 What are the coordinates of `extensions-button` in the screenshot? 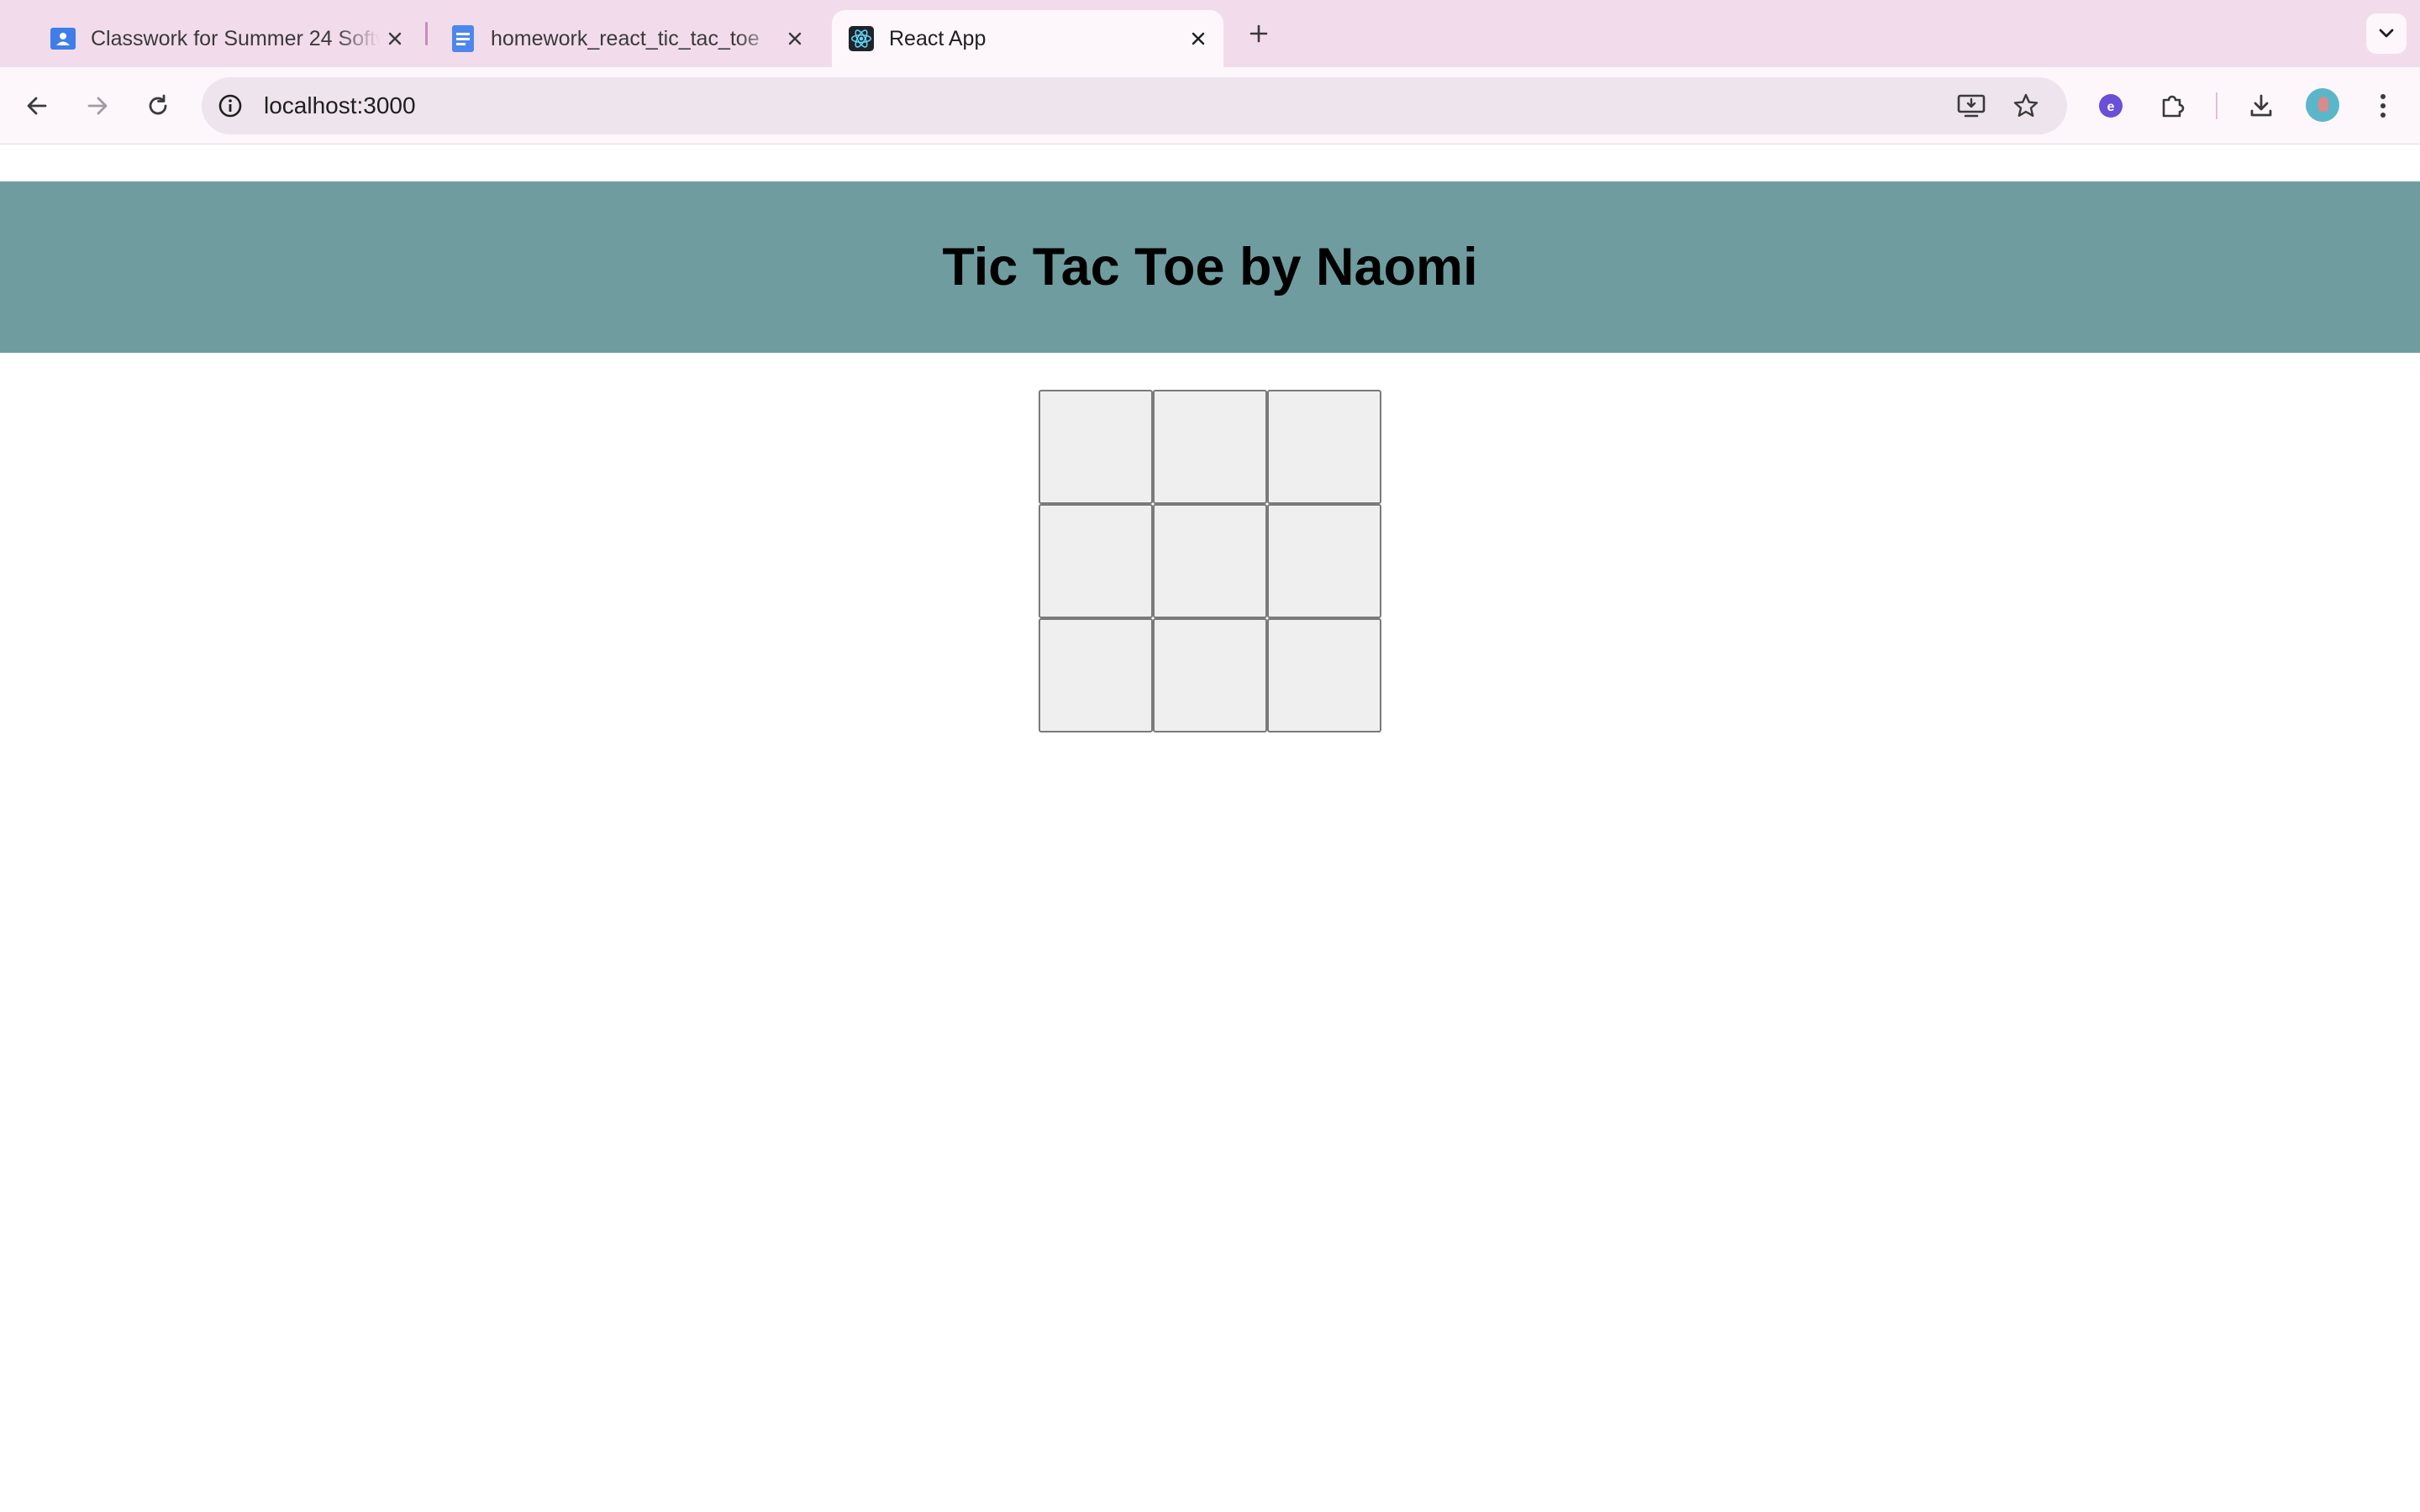 It's located at (2172, 106).